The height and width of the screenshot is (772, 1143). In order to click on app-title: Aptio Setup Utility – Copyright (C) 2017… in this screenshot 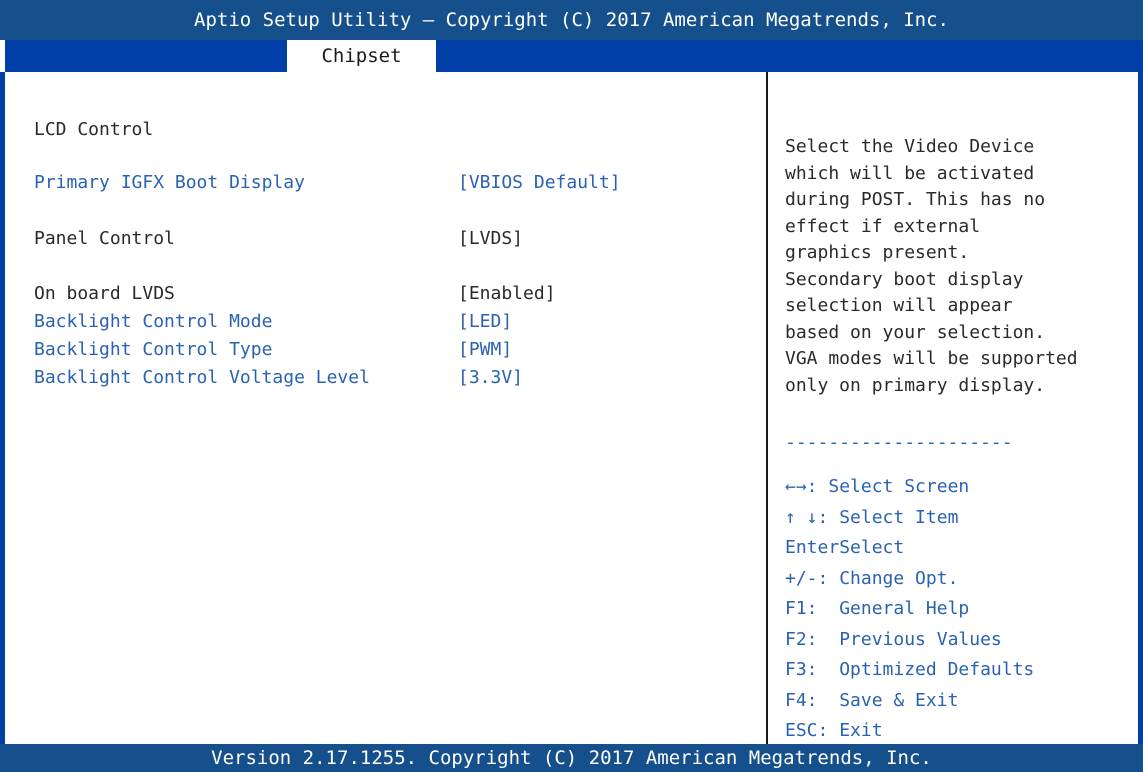, I will do `click(571, 20)`.